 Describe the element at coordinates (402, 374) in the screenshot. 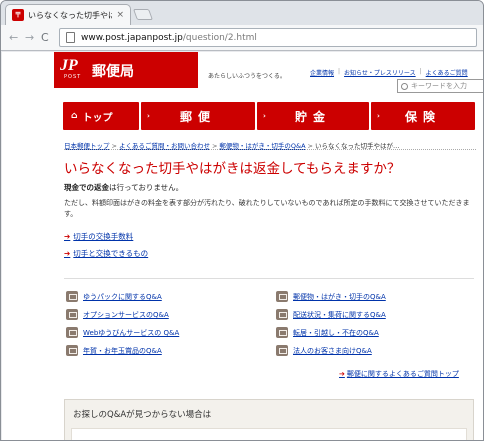

I see `more-link-label: 郵便に関するよくあるご質問トップ` at that location.